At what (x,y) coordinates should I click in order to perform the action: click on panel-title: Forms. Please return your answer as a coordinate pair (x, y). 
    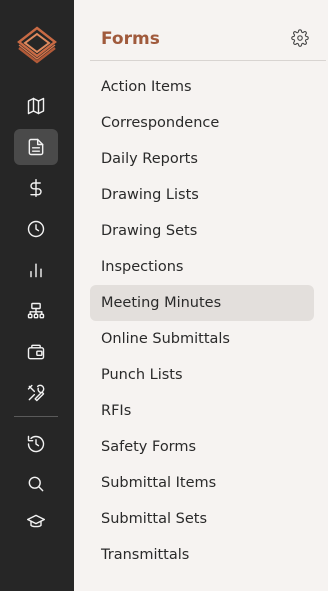
    Looking at the image, I should click on (130, 39).